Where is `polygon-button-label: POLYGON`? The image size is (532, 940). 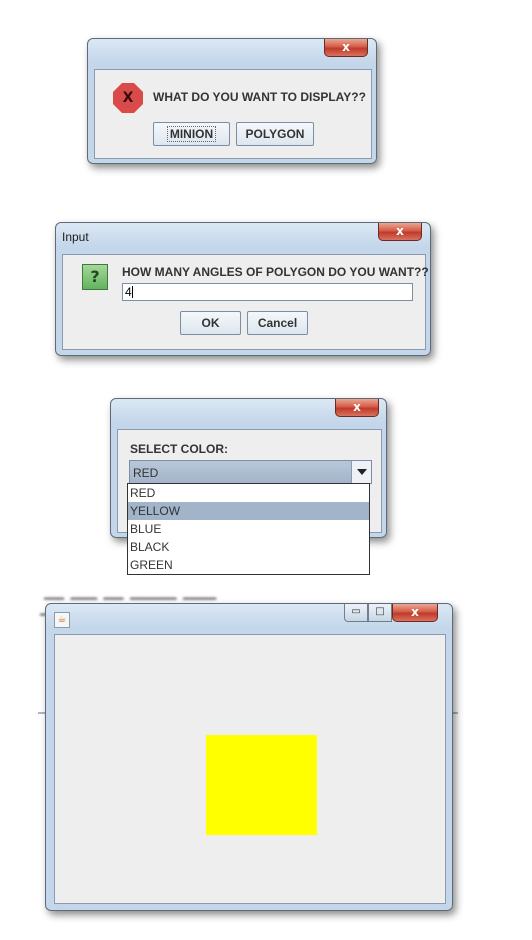 polygon-button-label: POLYGON is located at coordinates (275, 134).